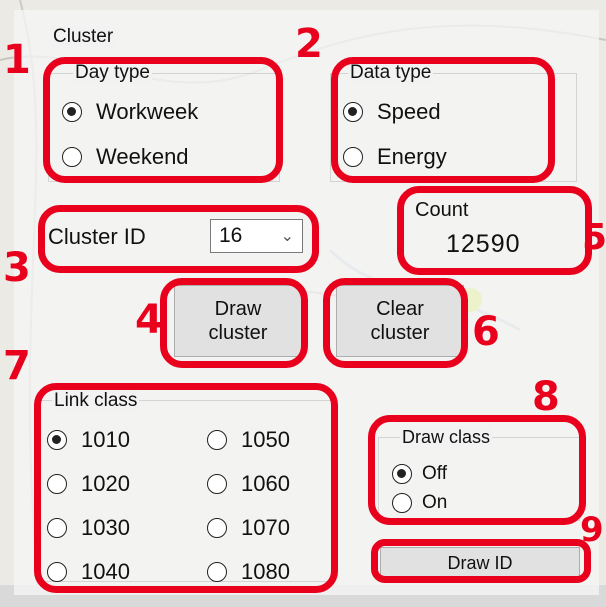 The width and height of the screenshot is (606, 607). I want to click on annotation-number-6: 6, so click(486, 332).